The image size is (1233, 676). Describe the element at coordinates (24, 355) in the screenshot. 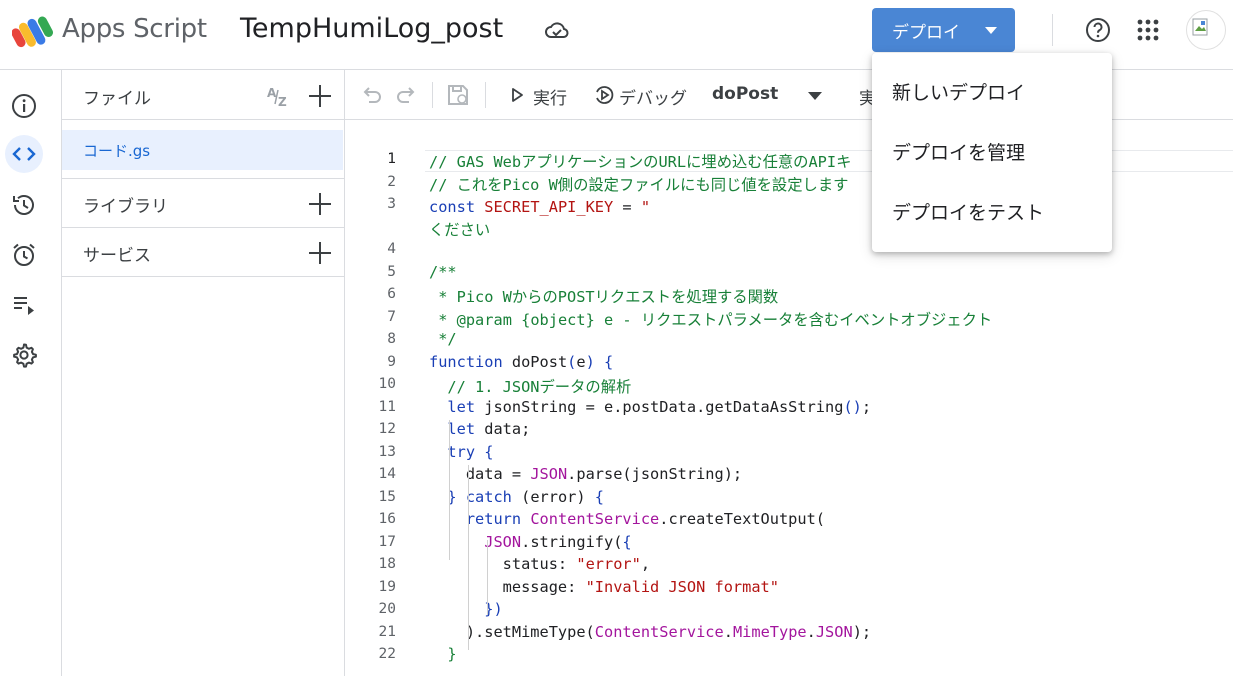

I see `nav-settings` at that location.